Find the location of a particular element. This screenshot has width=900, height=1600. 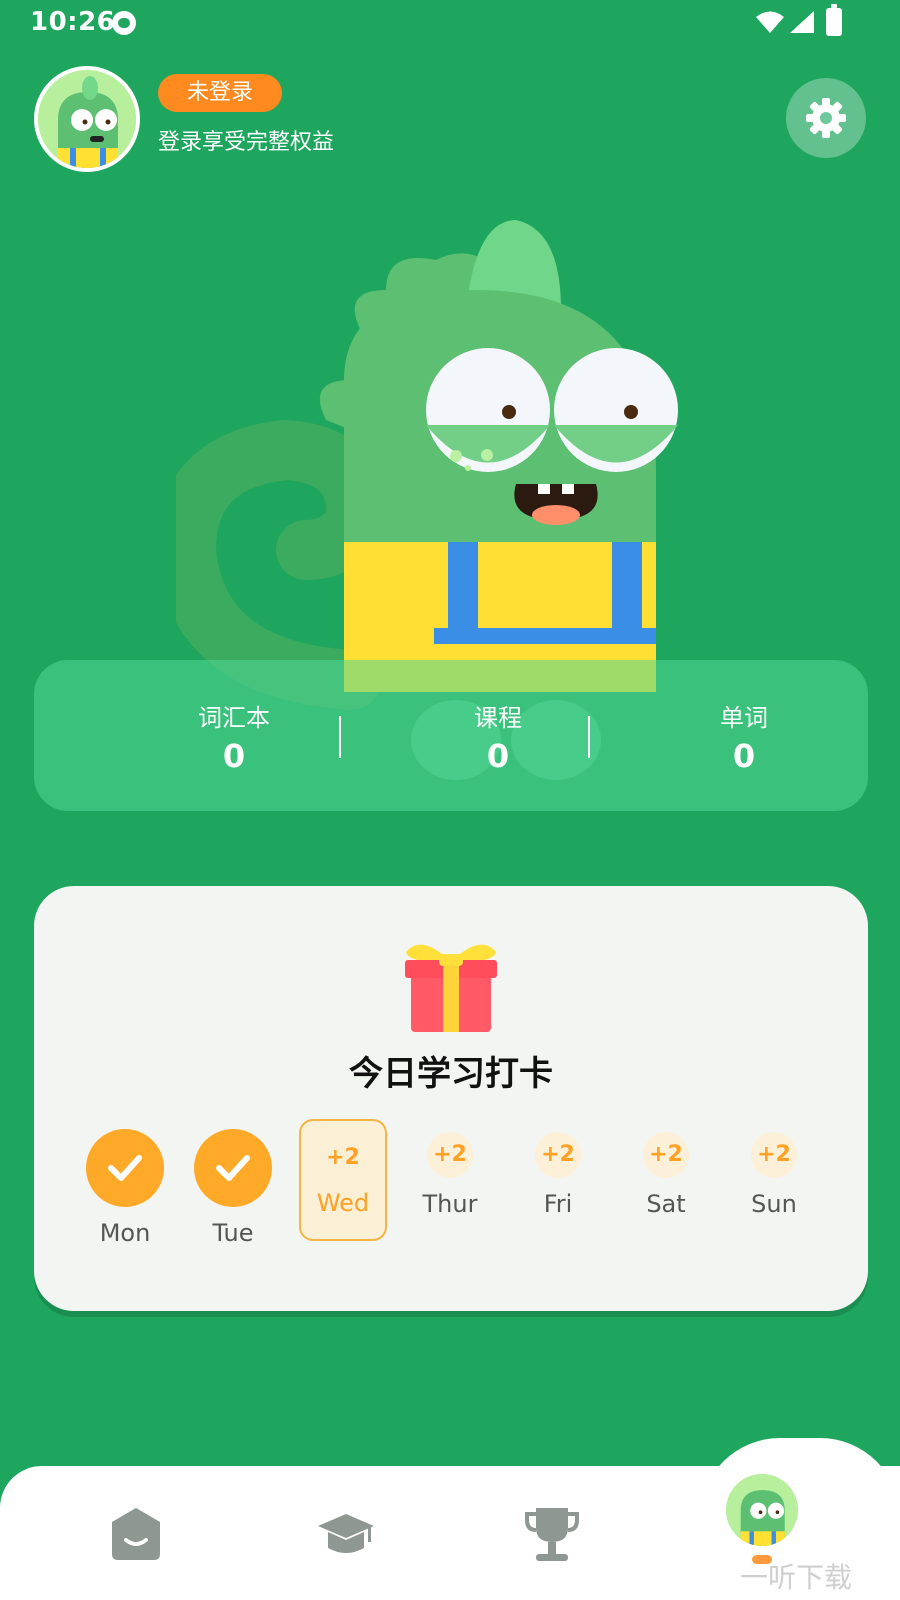

avatar is located at coordinates (87, 119).